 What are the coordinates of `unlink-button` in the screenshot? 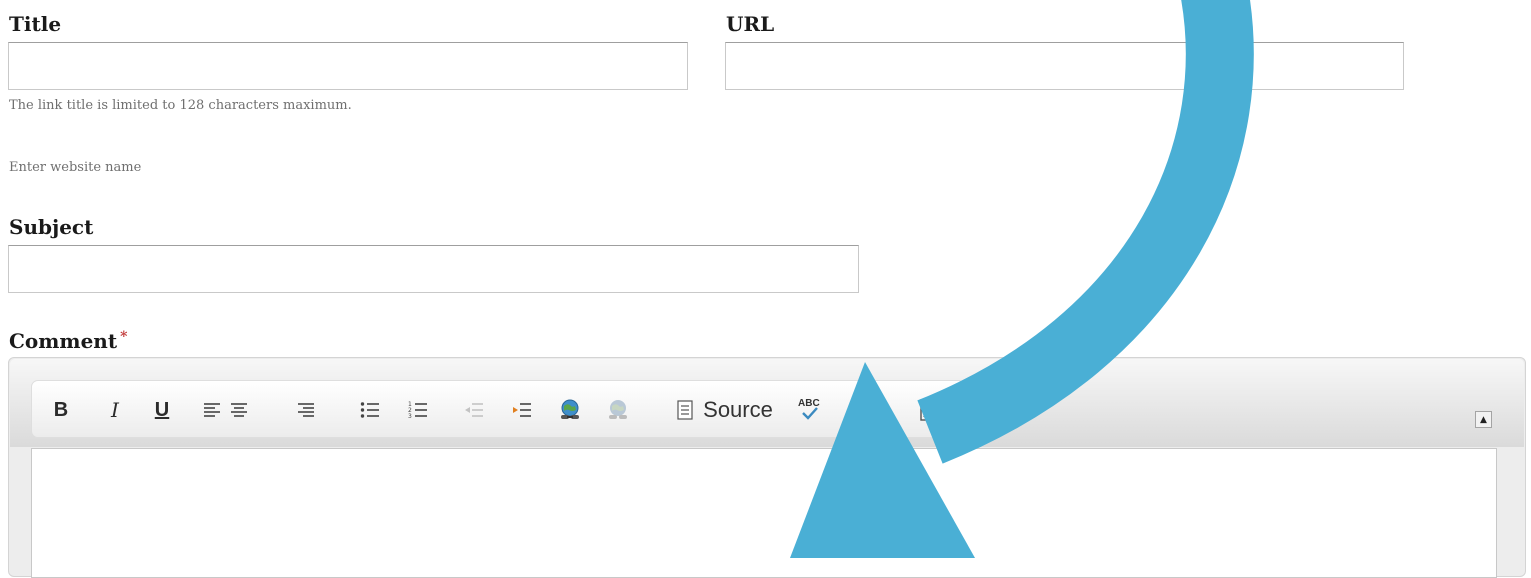 It's located at (618, 410).